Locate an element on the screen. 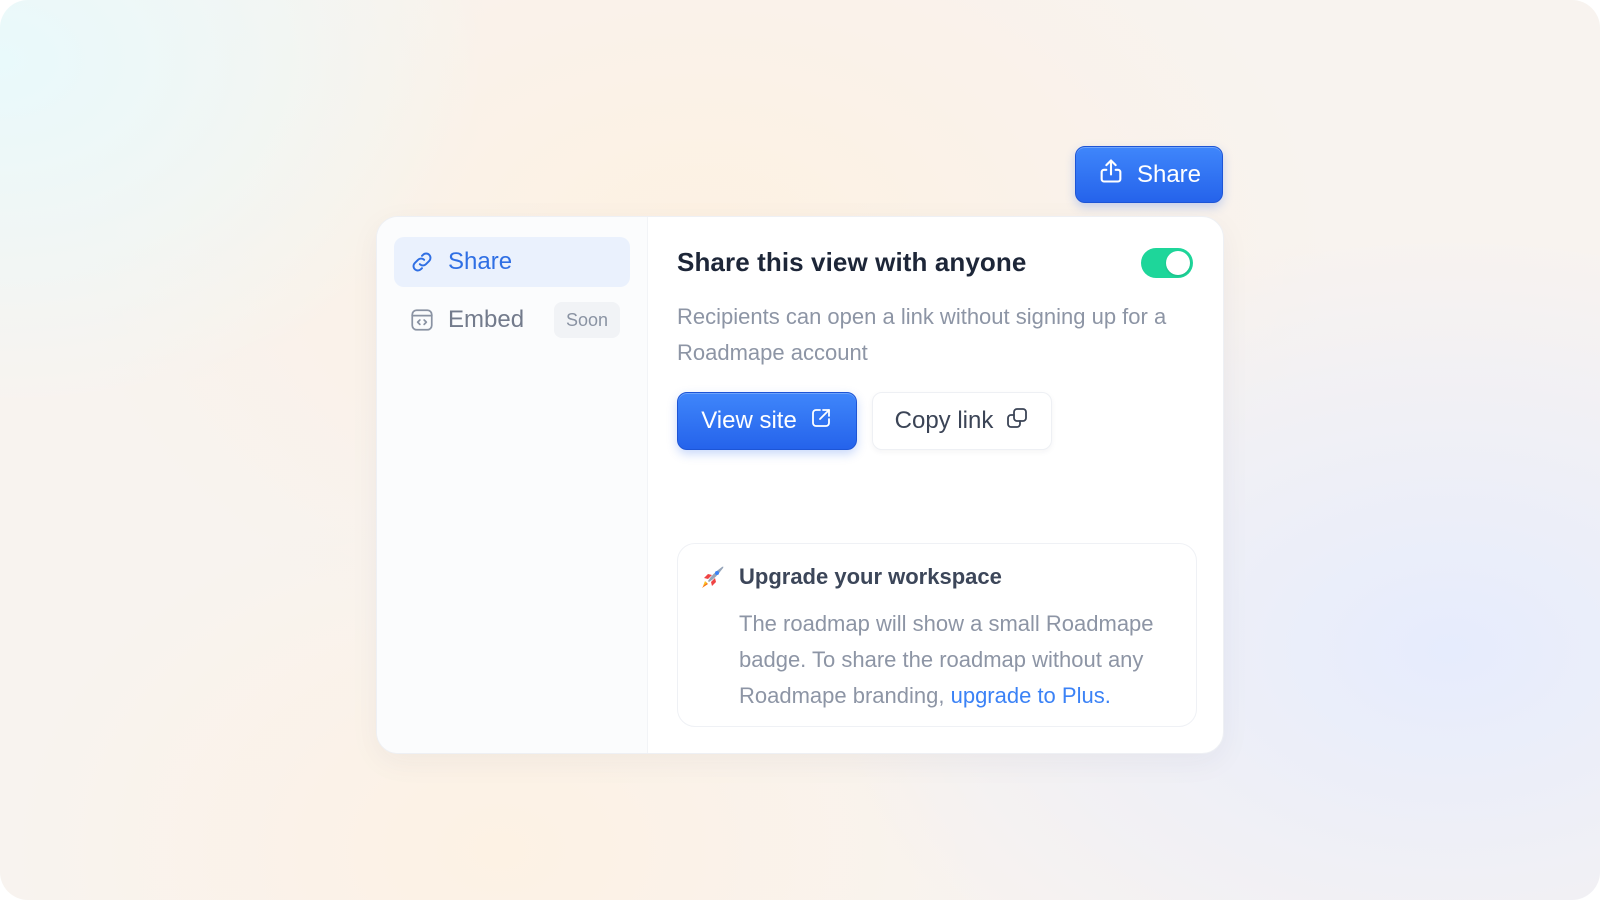  share-button: Share is located at coordinates (1149, 174).